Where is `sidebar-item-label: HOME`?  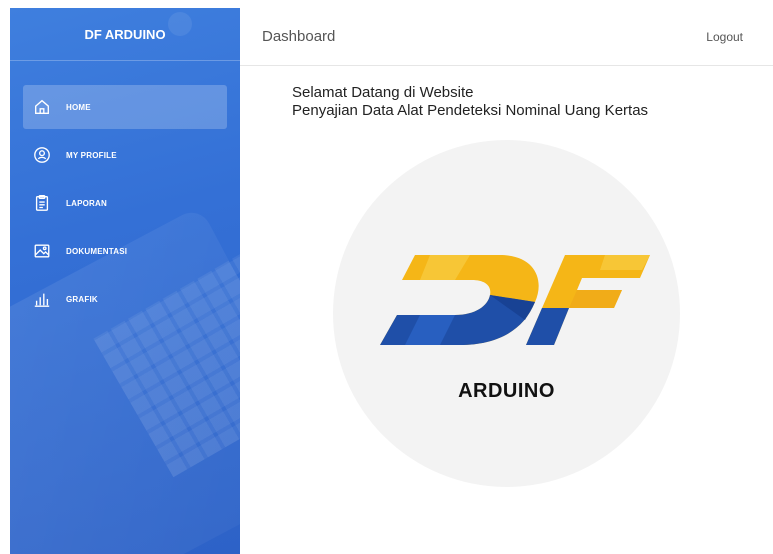
sidebar-item-label: HOME is located at coordinates (78, 107).